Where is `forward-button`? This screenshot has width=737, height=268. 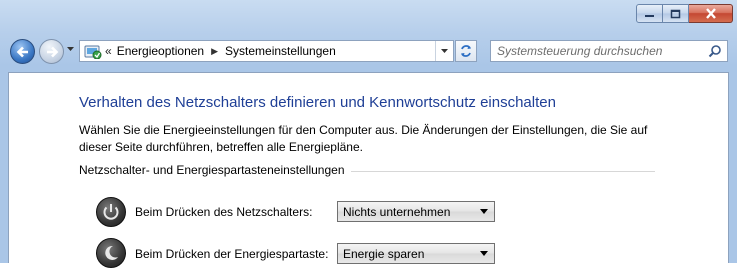
forward-button is located at coordinates (51, 51).